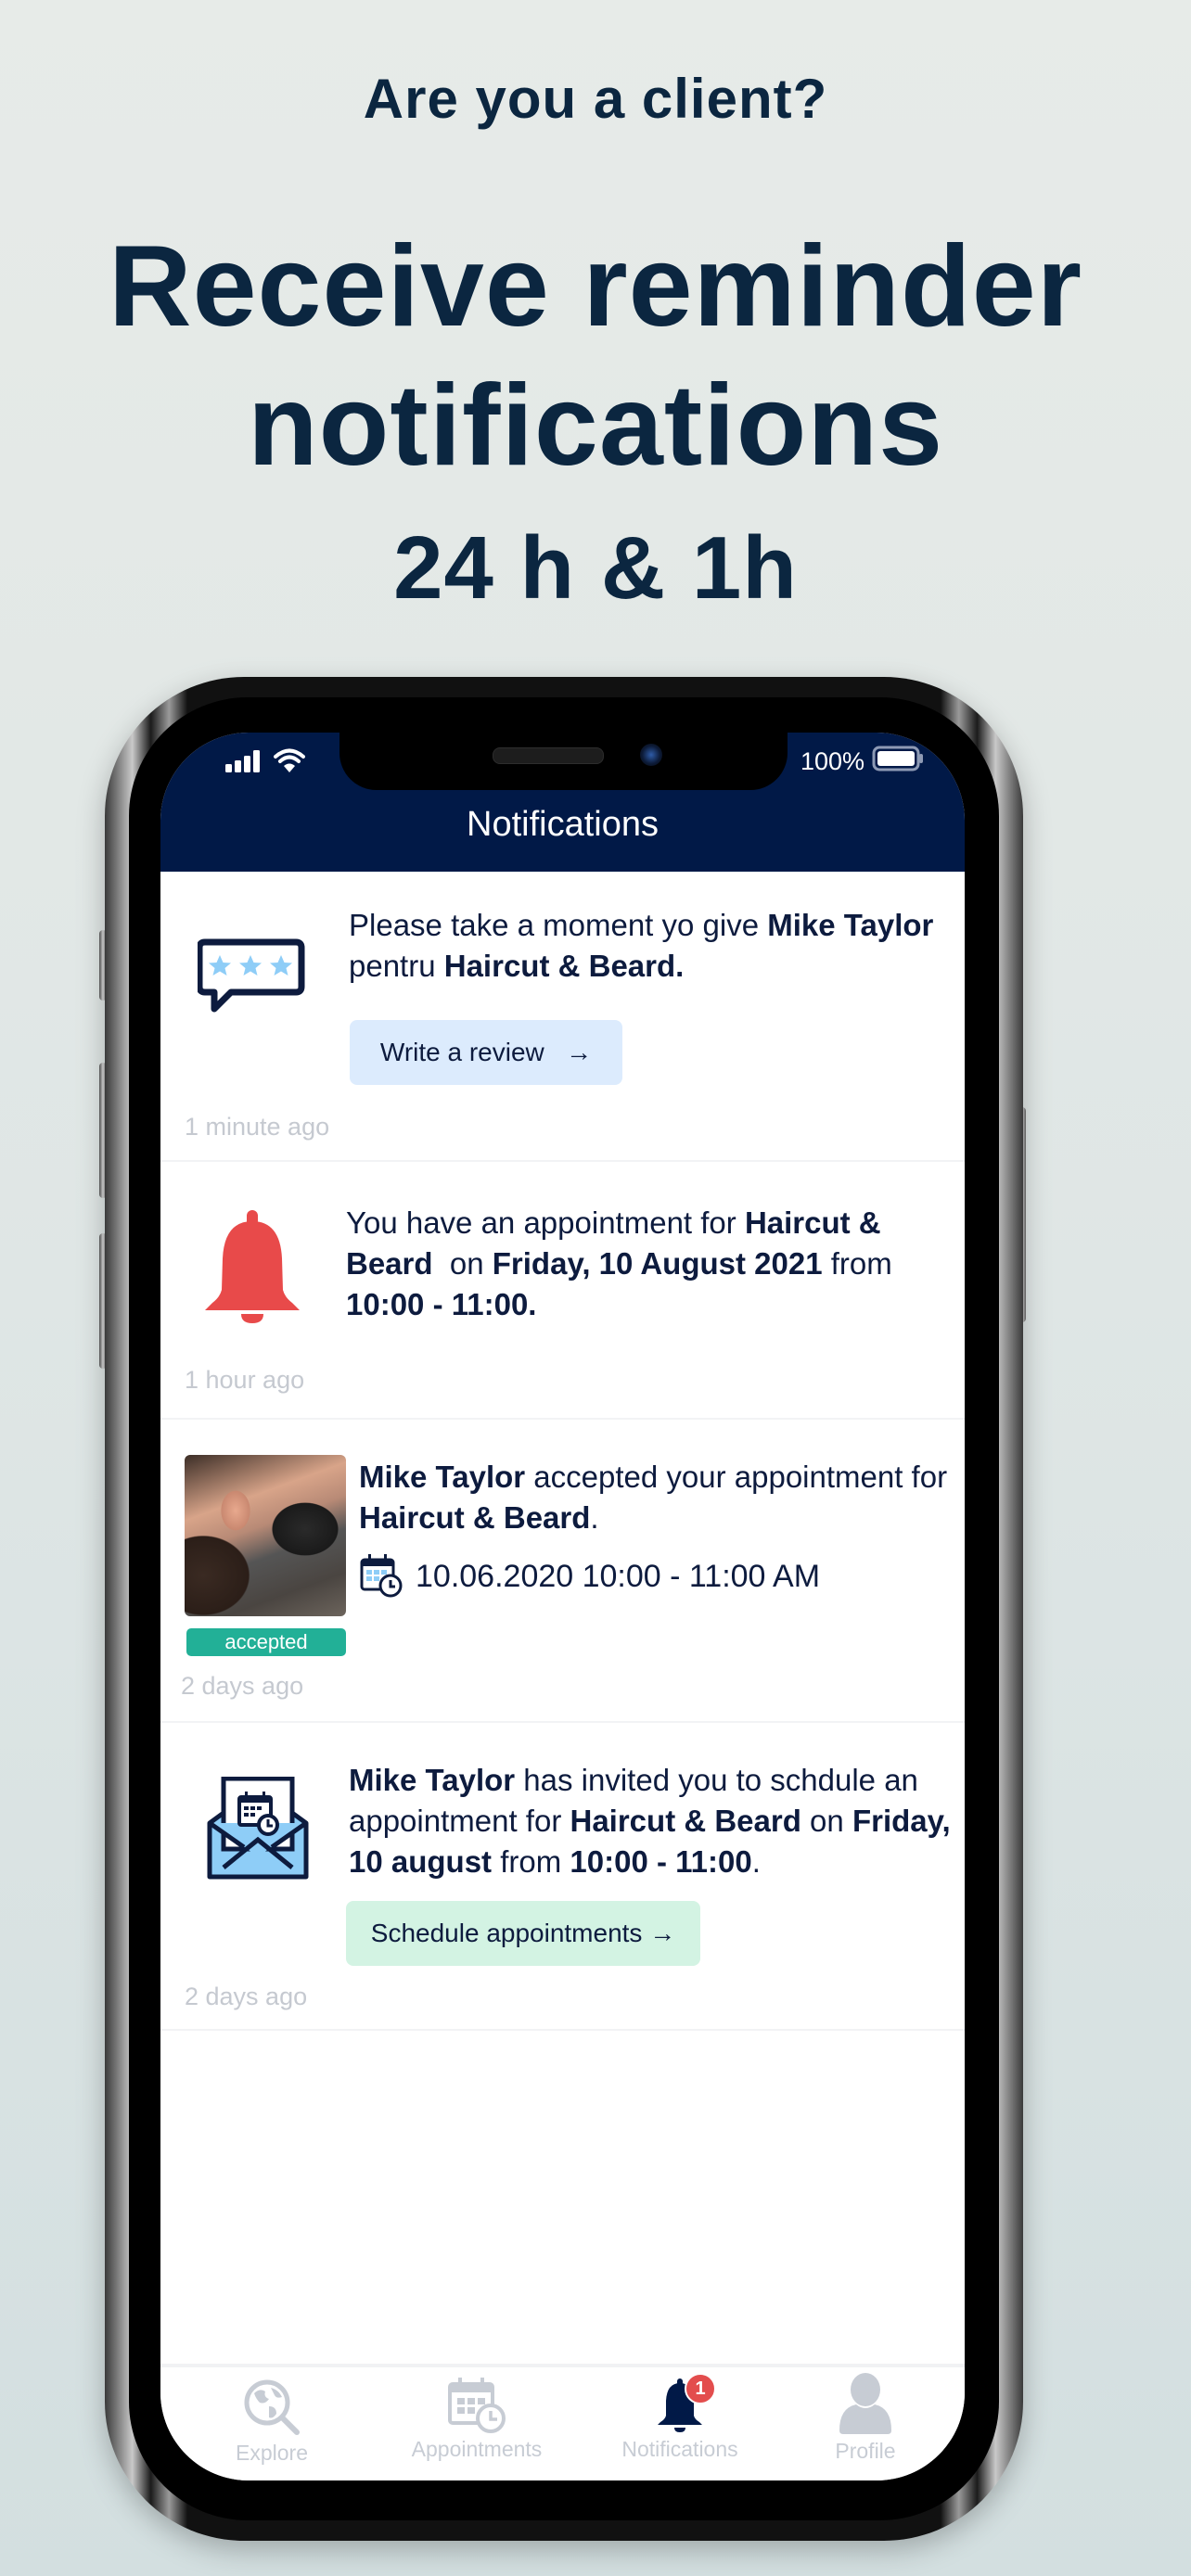 The width and height of the screenshot is (1191, 2576). Describe the element at coordinates (562, 803) in the screenshot. I see `nav-bar: 100% Notifications` at that location.